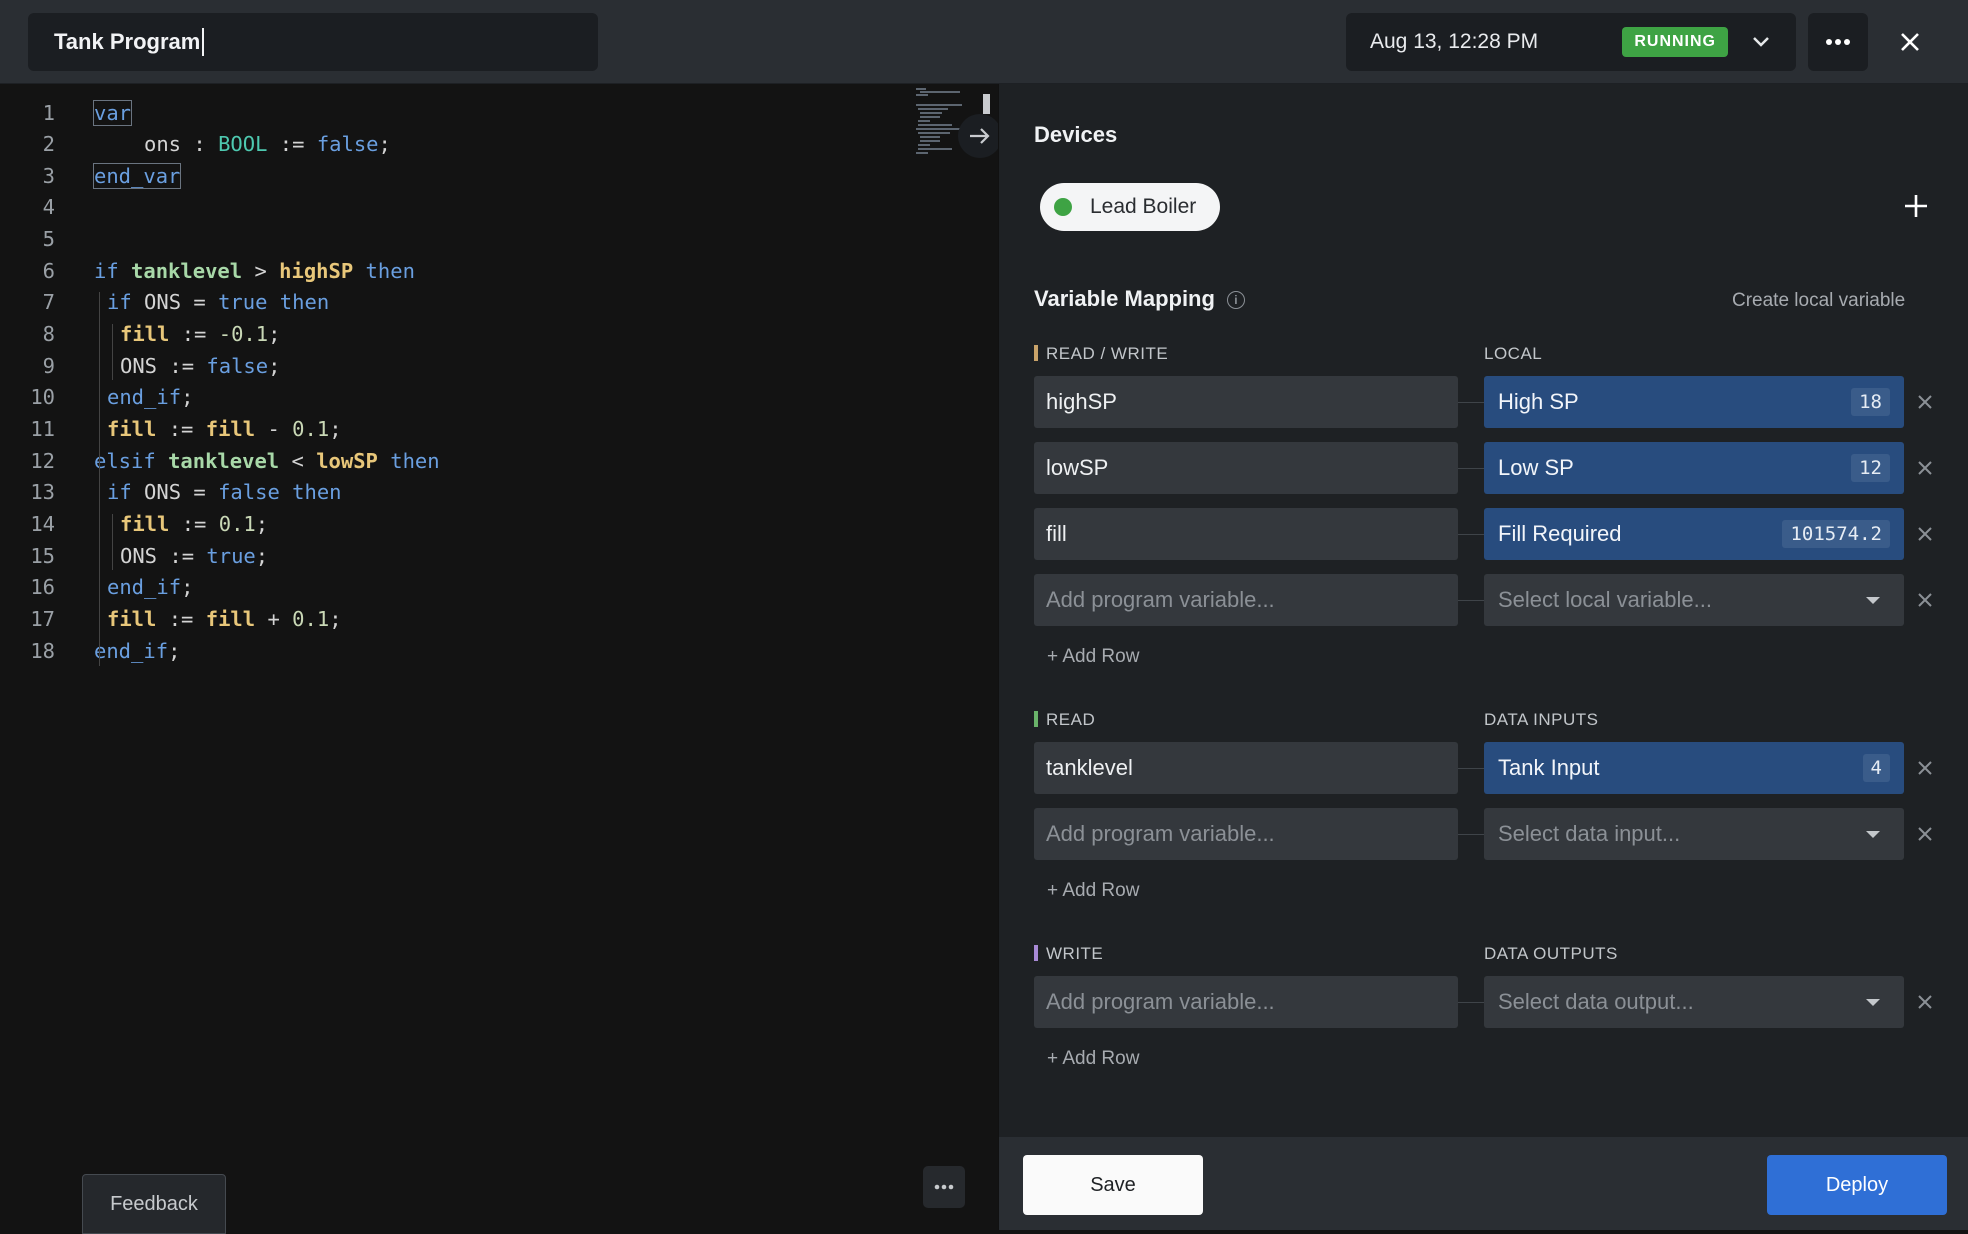 The width and height of the screenshot is (1968, 1234). What do you see at coordinates (1818, 301) in the screenshot?
I see `create-local-variable-link: Create local variable` at bounding box center [1818, 301].